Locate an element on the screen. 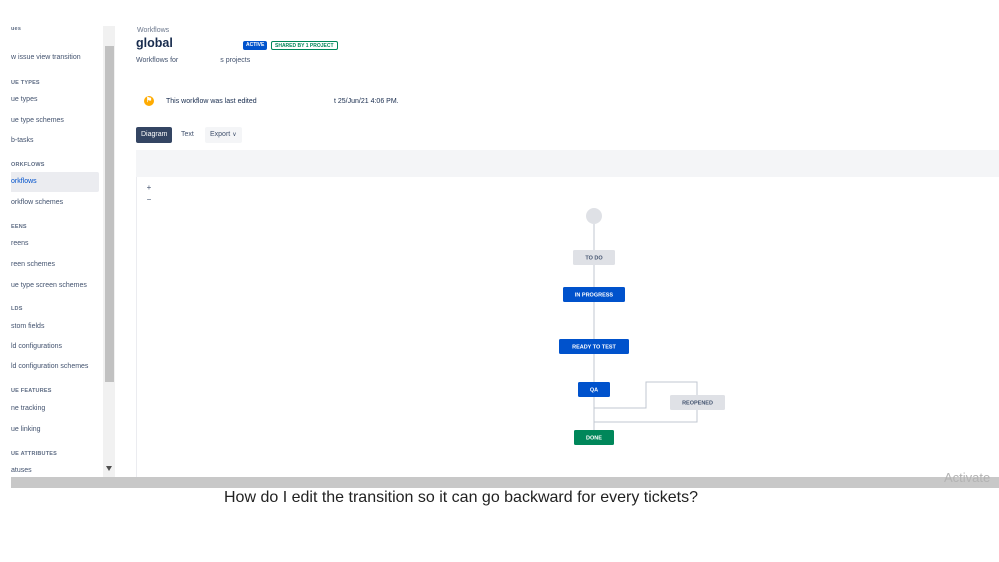 This screenshot has width=999, height=562. transition-line is located at coordinates (646, 416).